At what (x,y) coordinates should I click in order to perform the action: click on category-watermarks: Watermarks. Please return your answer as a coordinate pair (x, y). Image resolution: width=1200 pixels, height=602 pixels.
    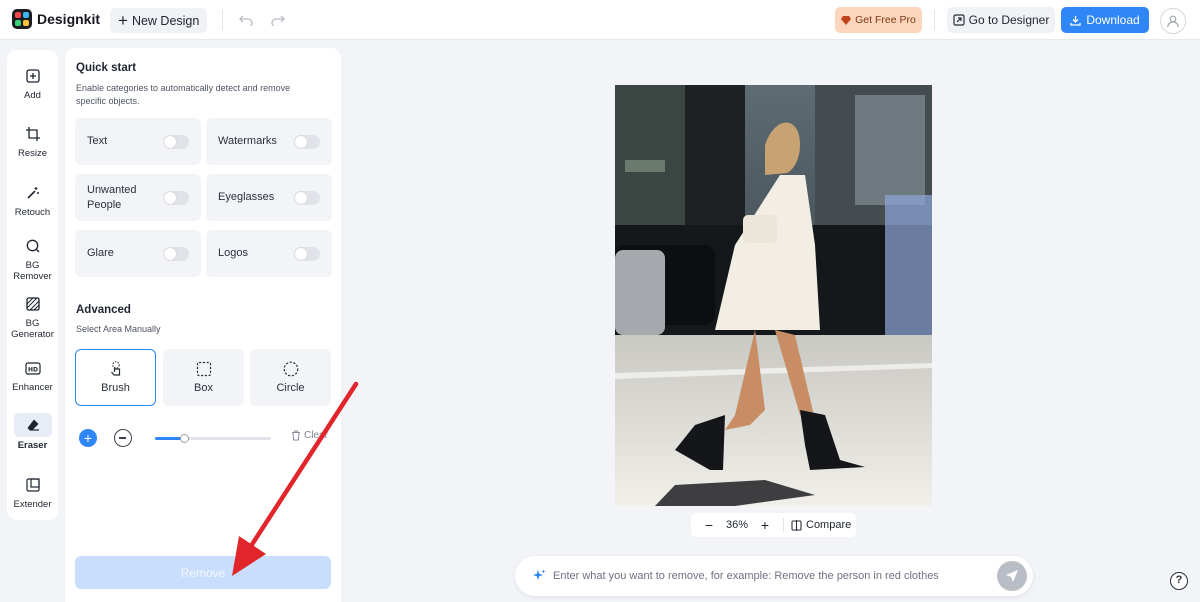
    Looking at the image, I should click on (269, 141).